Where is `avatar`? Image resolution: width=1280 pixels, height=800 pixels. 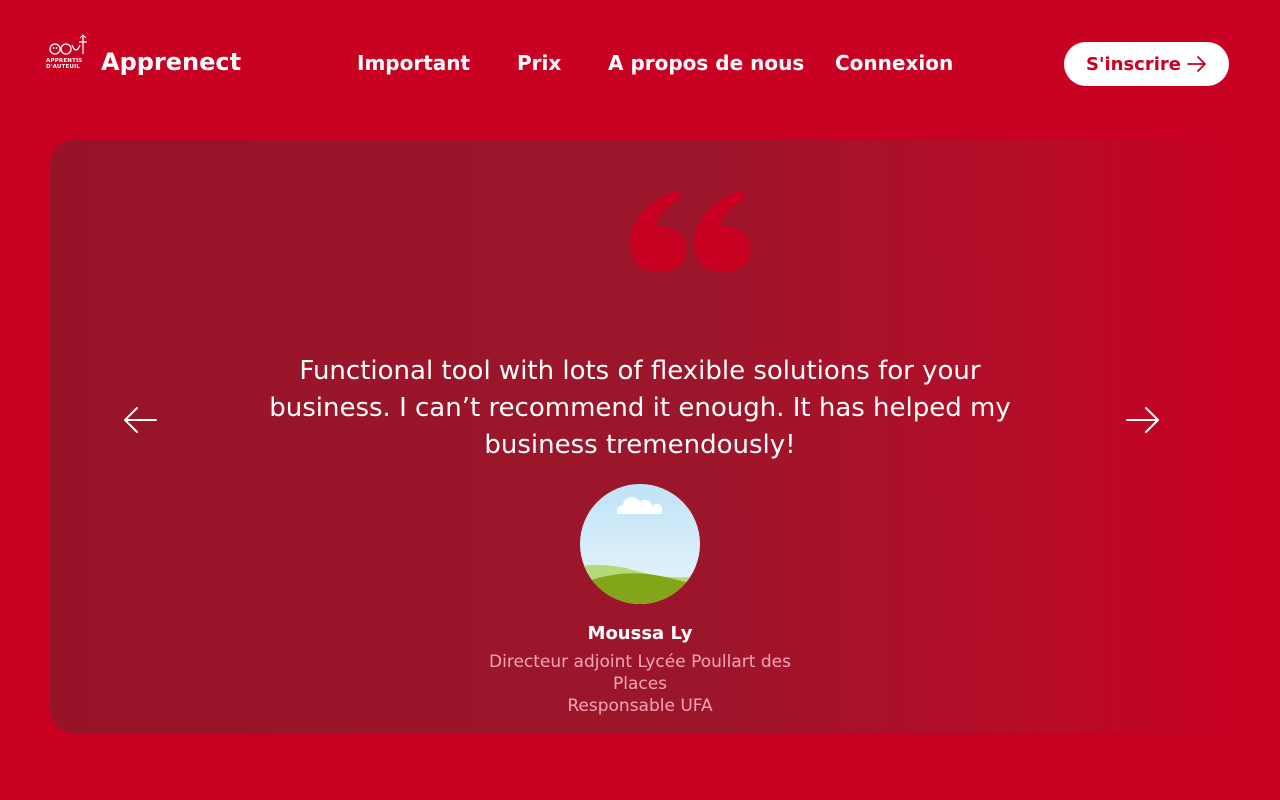
avatar is located at coordinates (640, 544).